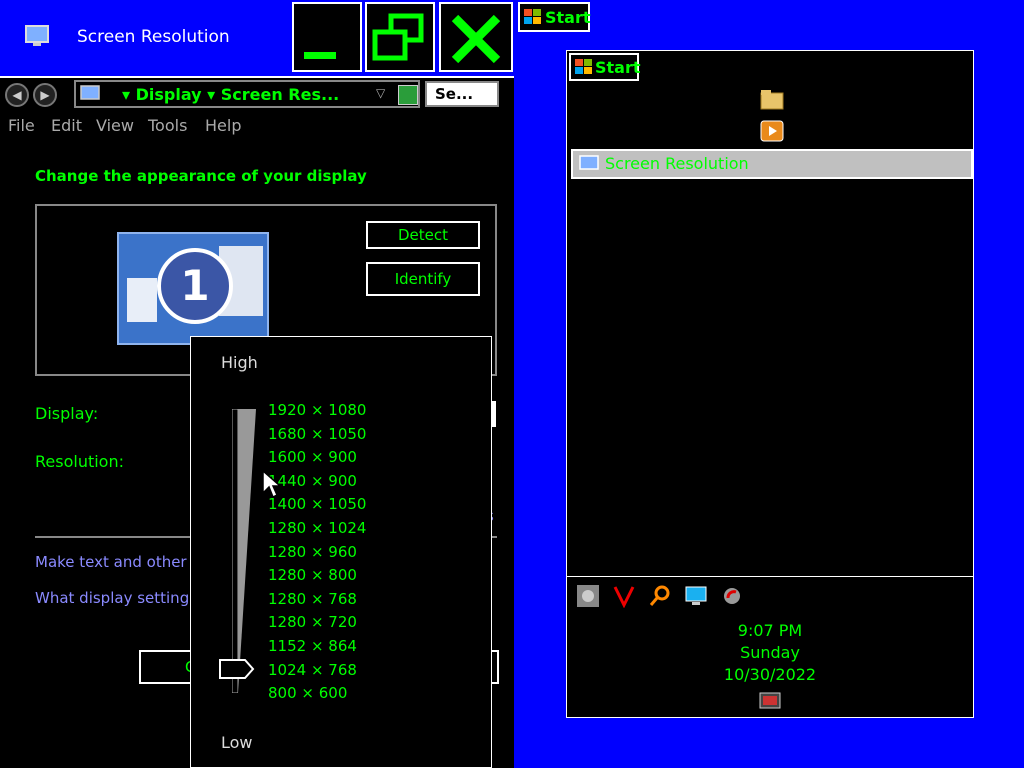 The width and height of the screenshot is (1024, 768). What do you see at coordinates (237, 742) in the screenshot?
I see `low-label: Low` at bounding box center [237, 742].